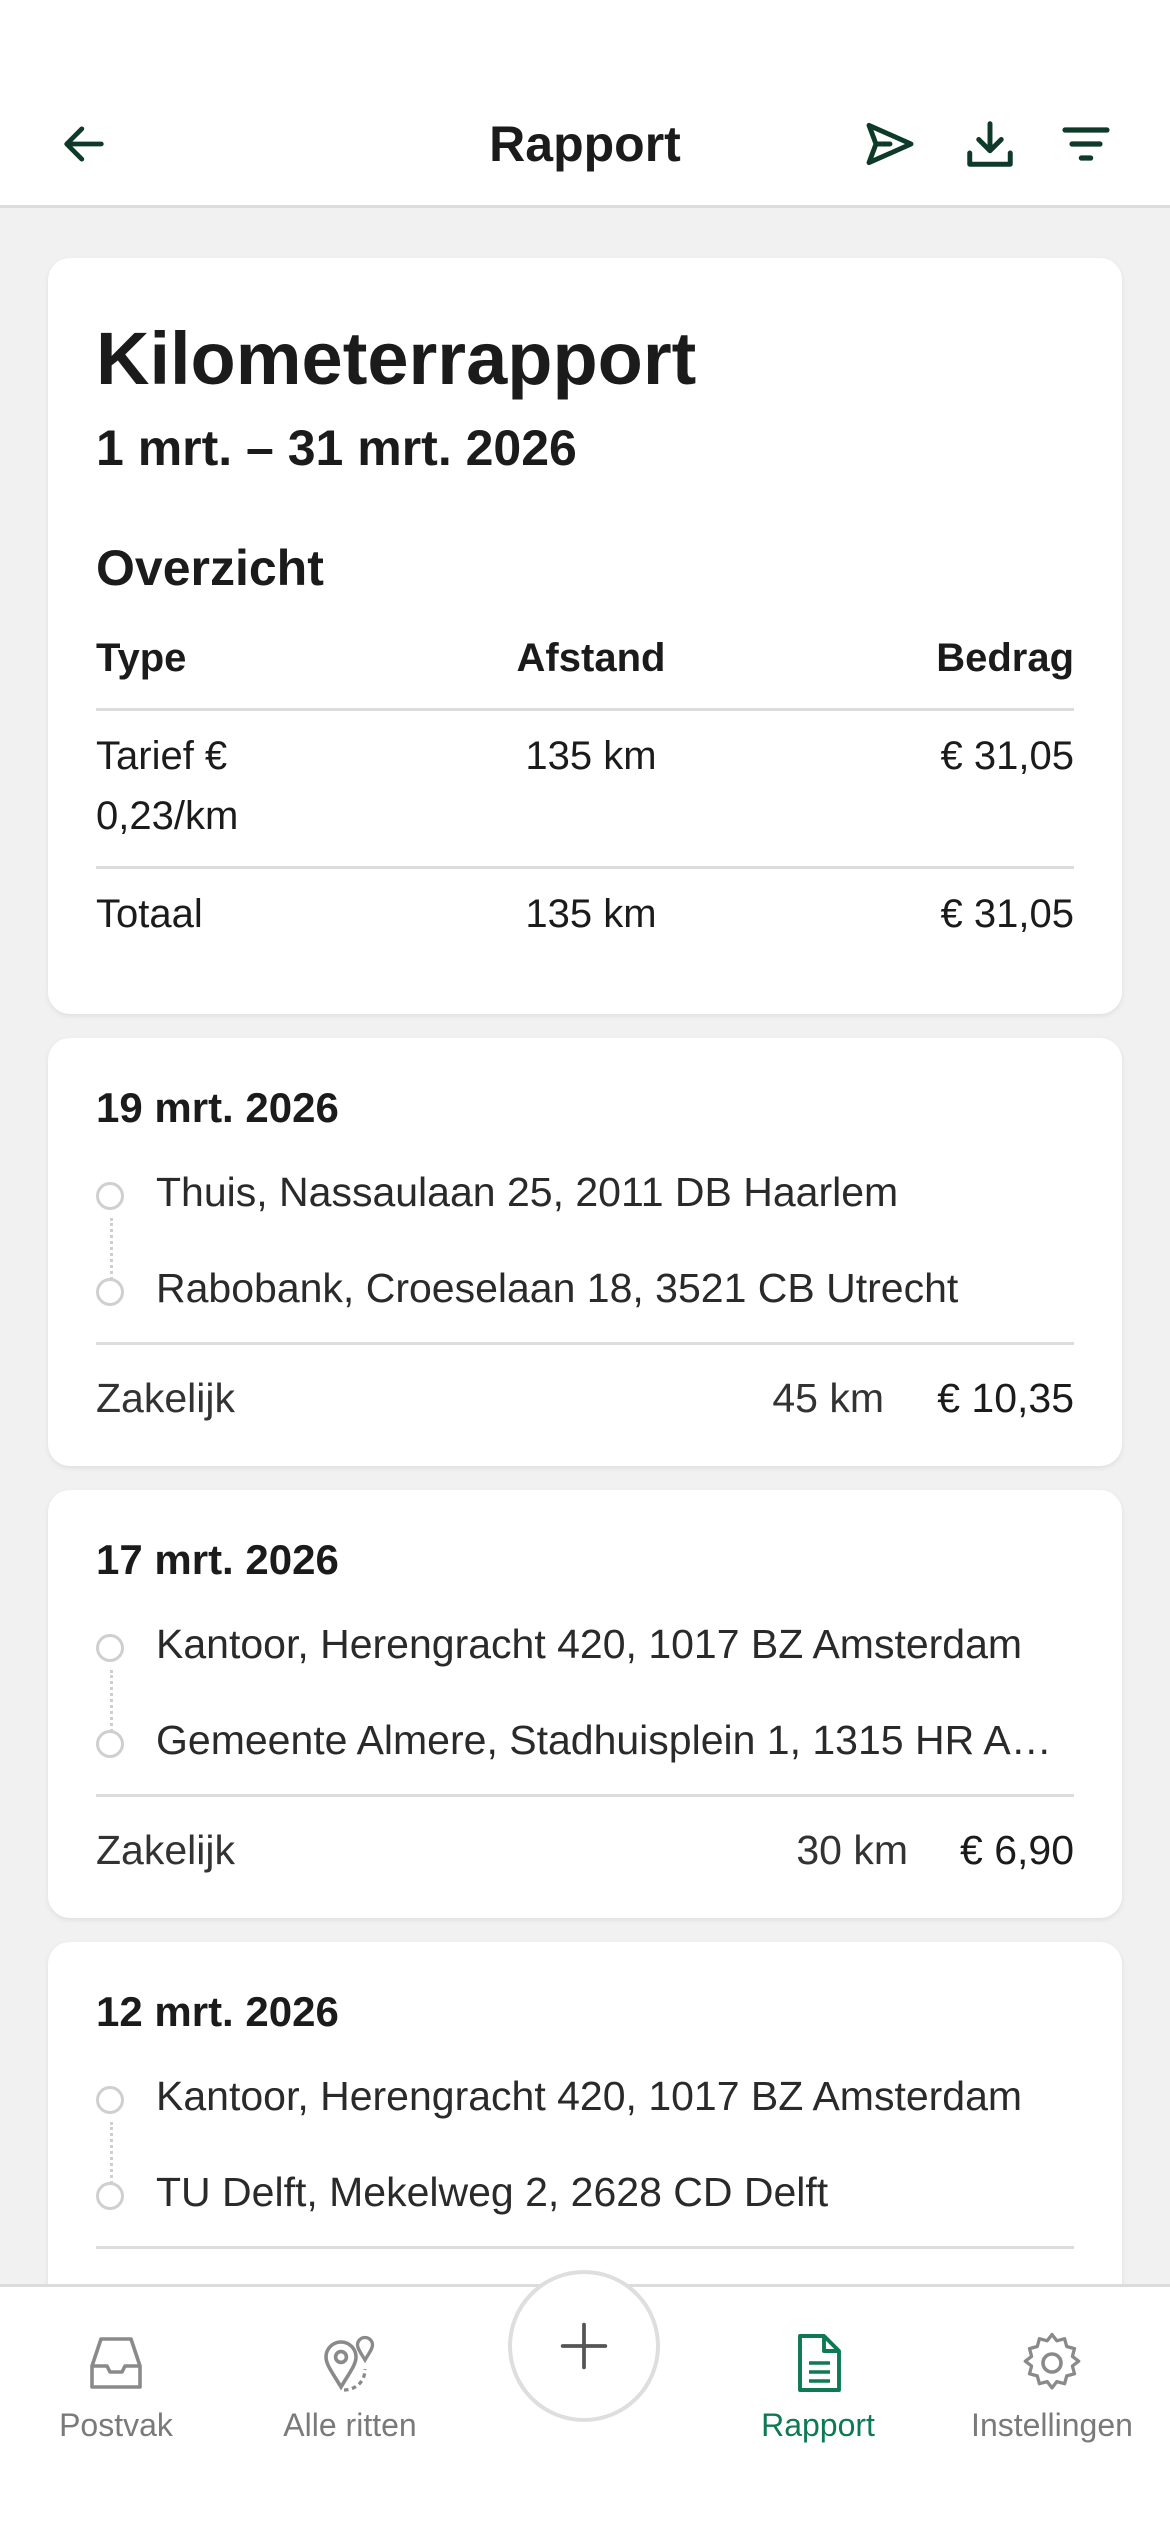  Describe the element at coordinates (818, 2425) in the screenshot. I see `nav-label-rapport: Rapport` at that location.